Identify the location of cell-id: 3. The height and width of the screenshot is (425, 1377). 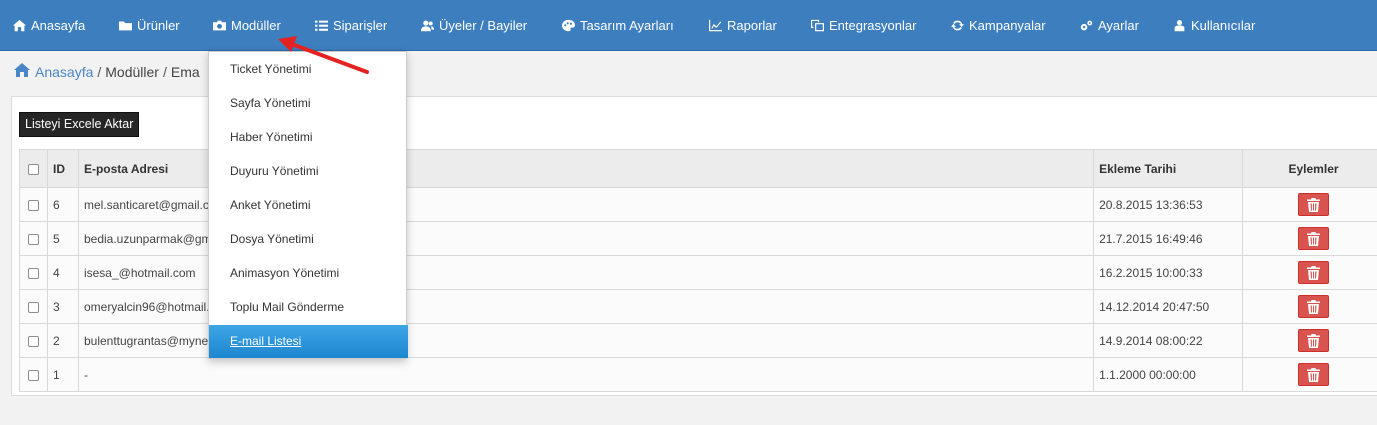
(62, 306).